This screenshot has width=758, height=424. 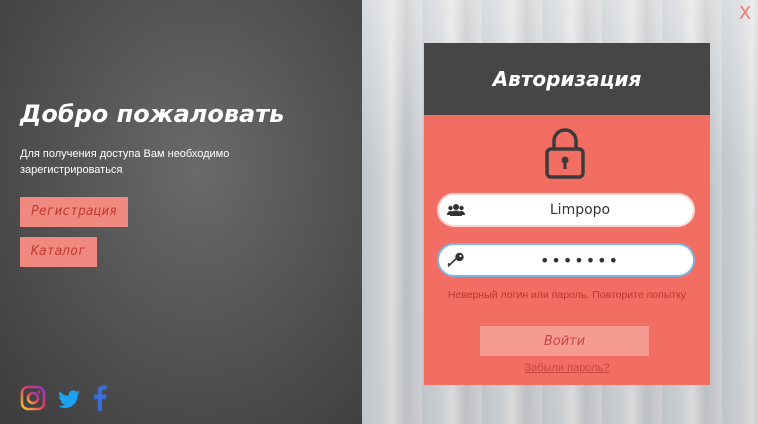 What do you see at coordinates (745, 14) in the screenshot?
I see `close-button: X` at bounding box center [745, 14].